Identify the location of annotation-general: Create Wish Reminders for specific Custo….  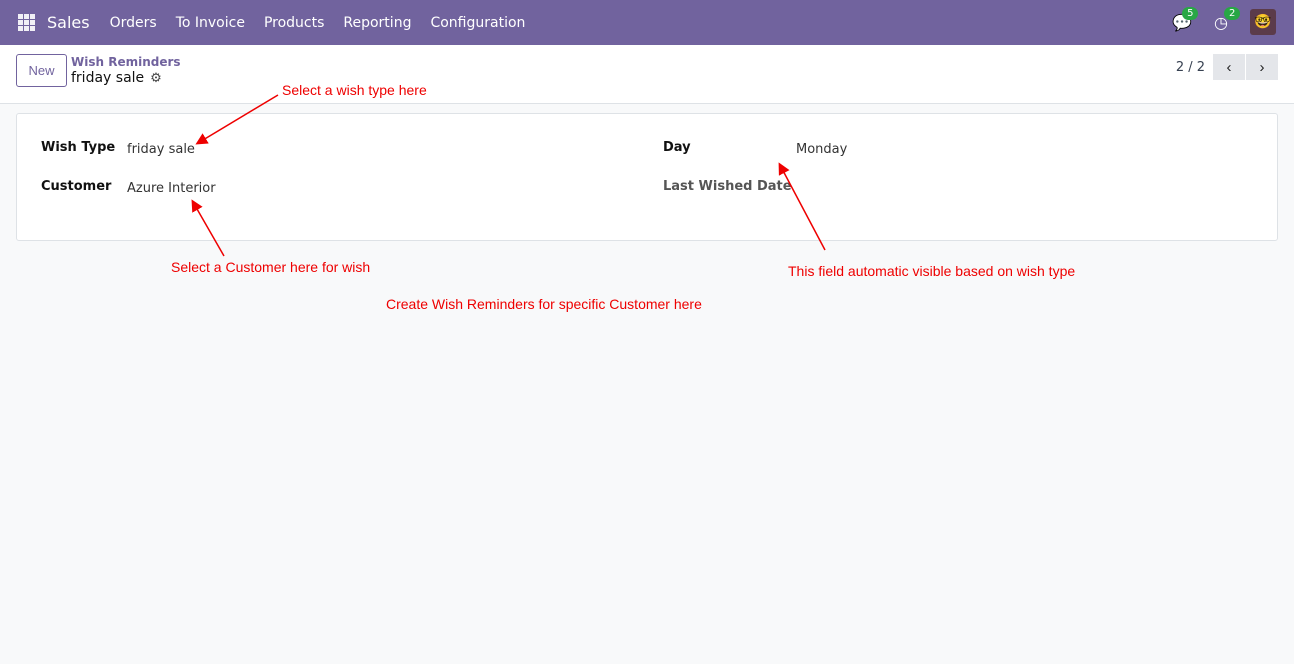
(544, 304).